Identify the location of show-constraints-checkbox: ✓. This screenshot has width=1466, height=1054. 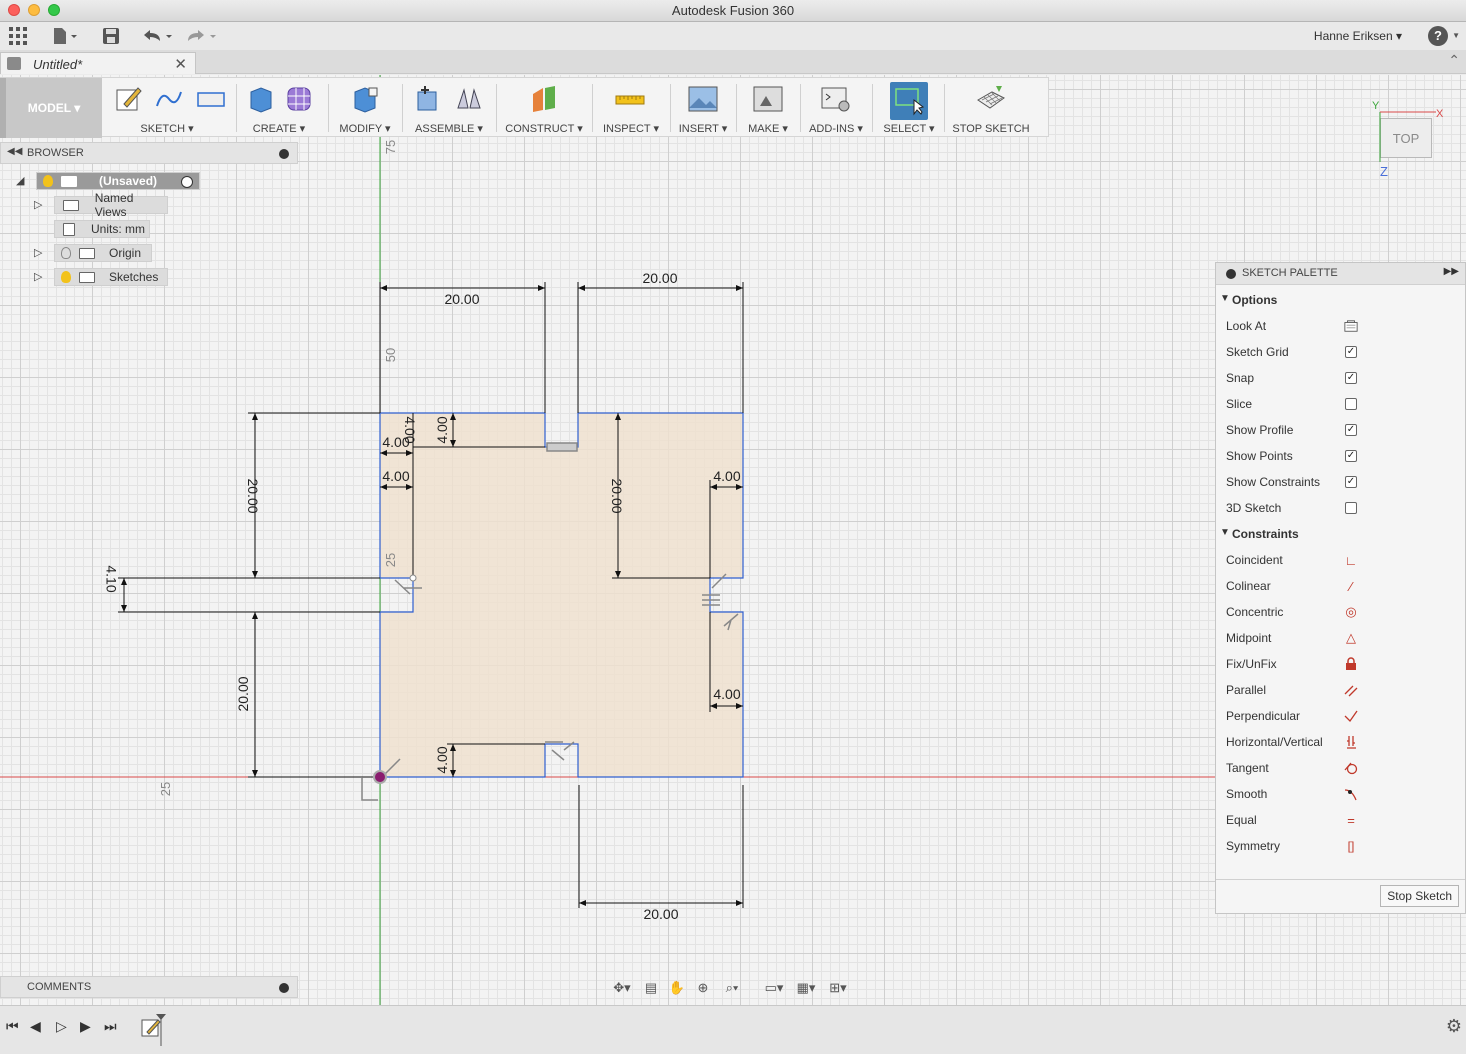
(1351, 482).